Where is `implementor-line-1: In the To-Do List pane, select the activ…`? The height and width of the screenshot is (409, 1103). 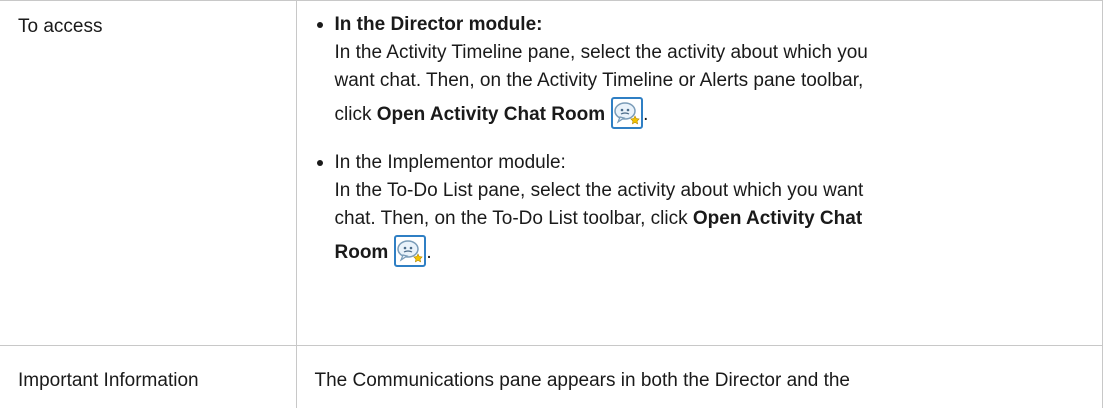 implementor-line-1: In the To-Do List pane, select the activ… is located at coordinates (599, 190).